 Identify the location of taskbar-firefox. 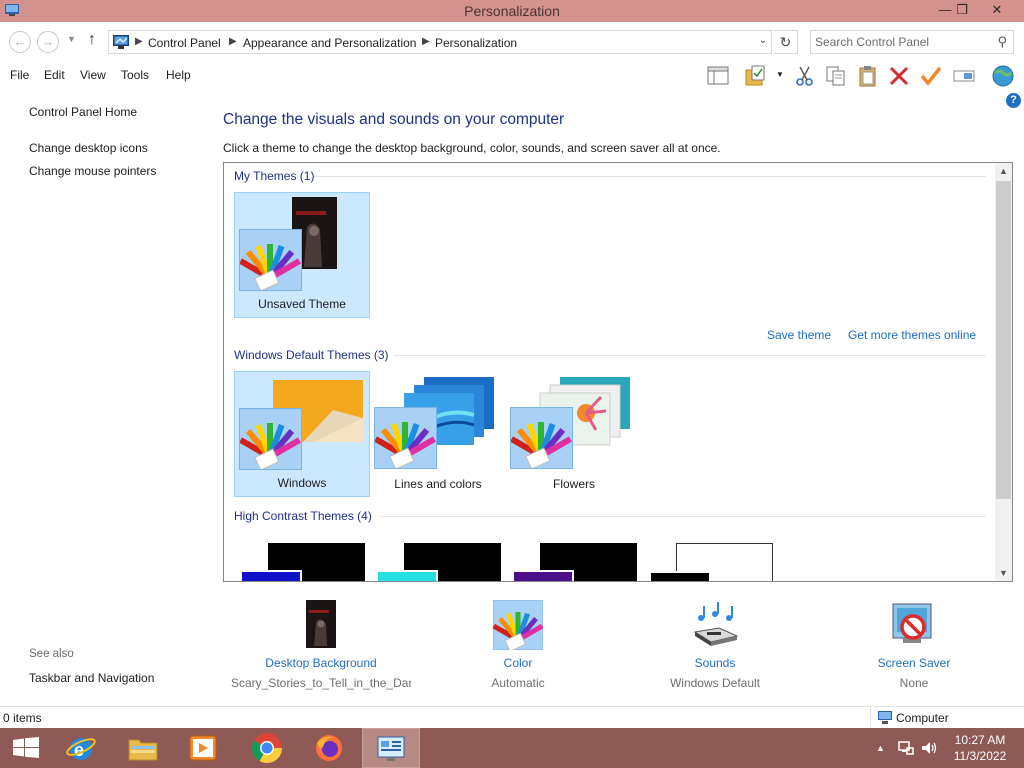
(329, 748).